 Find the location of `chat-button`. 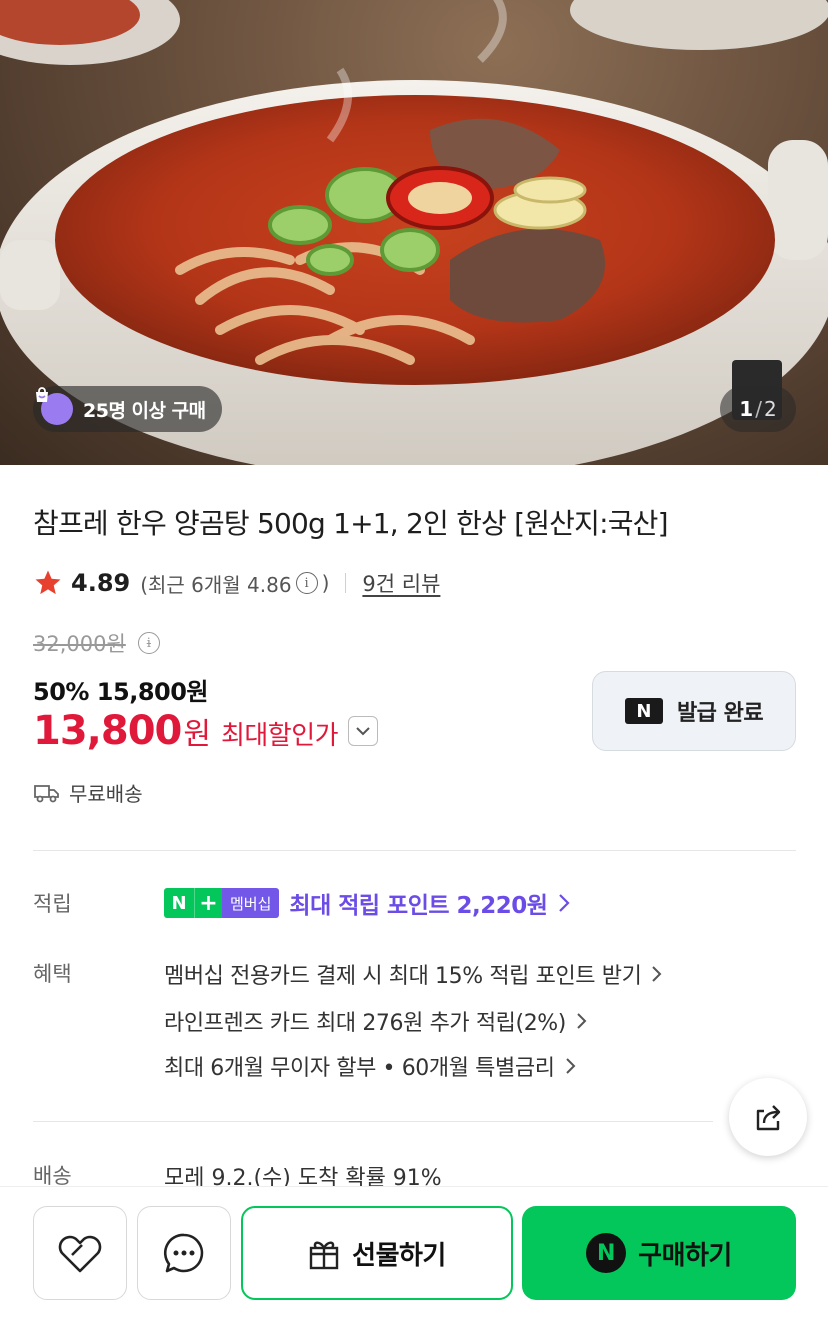

chat-button is located at coordinates (184, 1253).